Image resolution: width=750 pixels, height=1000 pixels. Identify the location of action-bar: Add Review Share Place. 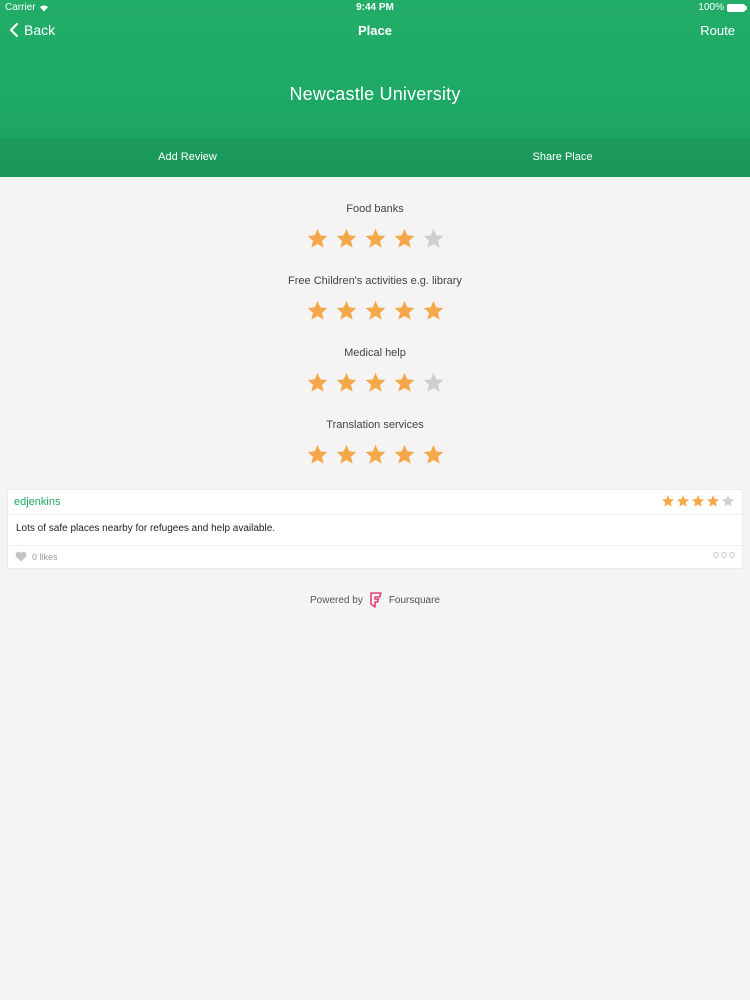
(375, 157).